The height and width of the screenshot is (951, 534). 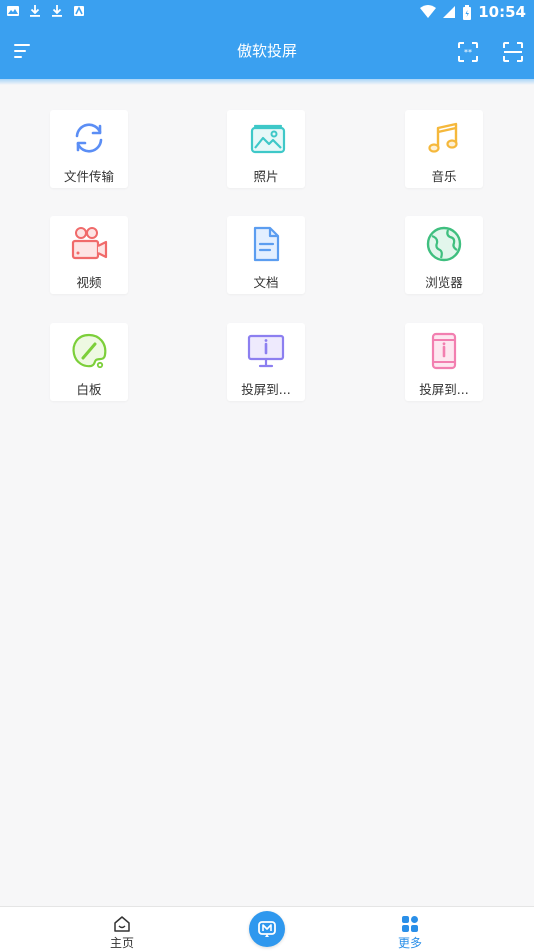 What do you see at coordinates (266, 282) in the screenshot?
I see `tile-label: 文档` at bounding box center [266, 282].